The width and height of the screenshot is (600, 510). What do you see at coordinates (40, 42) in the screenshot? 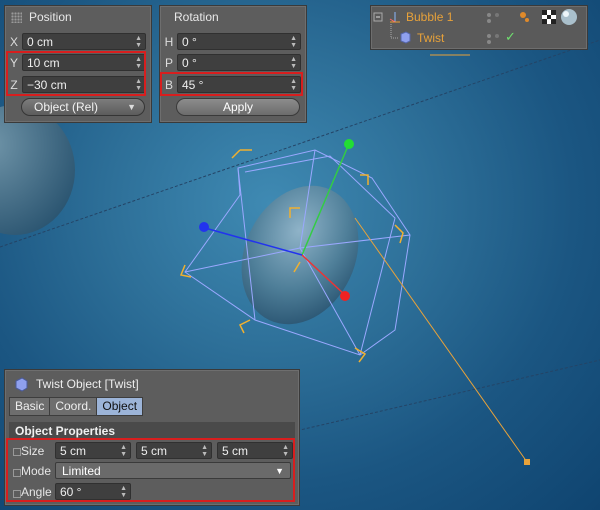
I see `field-value: 0 cm` at bounding box center [40, 42].